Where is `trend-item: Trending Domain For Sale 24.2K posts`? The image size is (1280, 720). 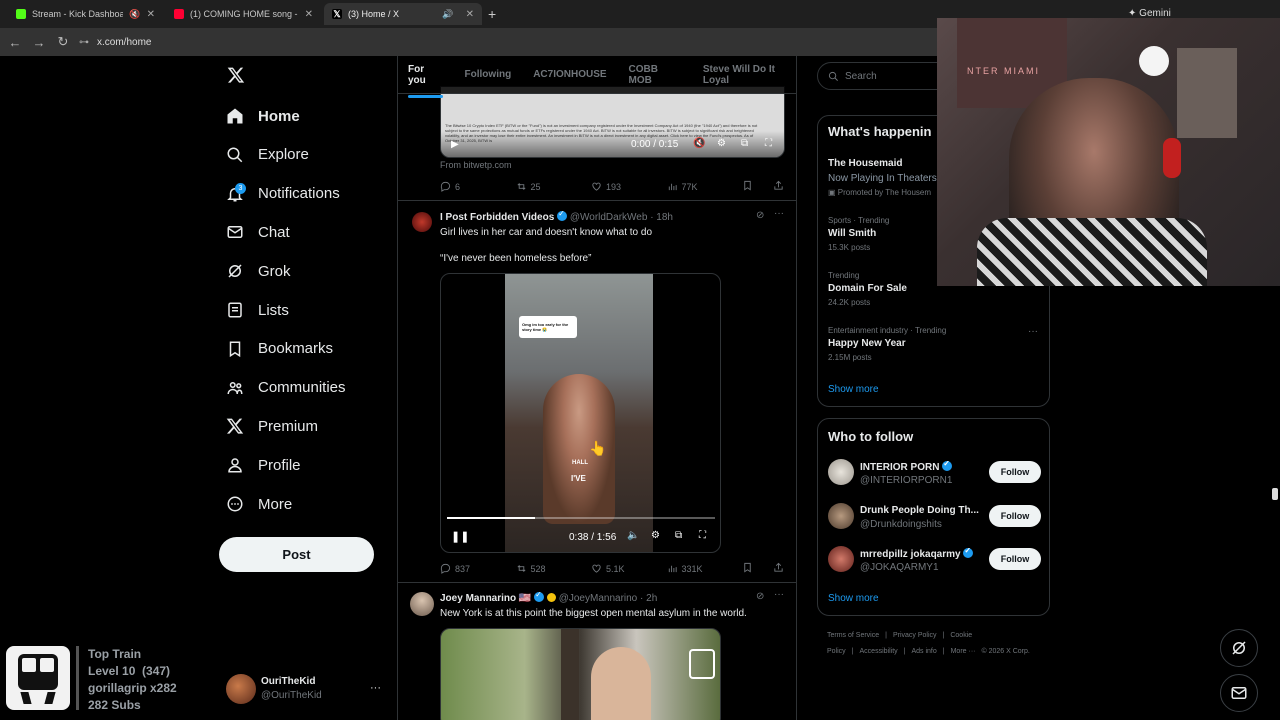
trend-item: Trending Domain For Sale 24.2K posts is located at coordinates (867, 289).